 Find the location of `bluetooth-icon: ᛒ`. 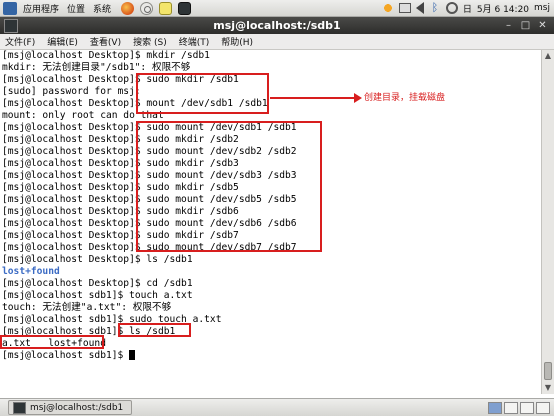

bluetooth-icon: ᛒ is located at coordinates (435, 8).